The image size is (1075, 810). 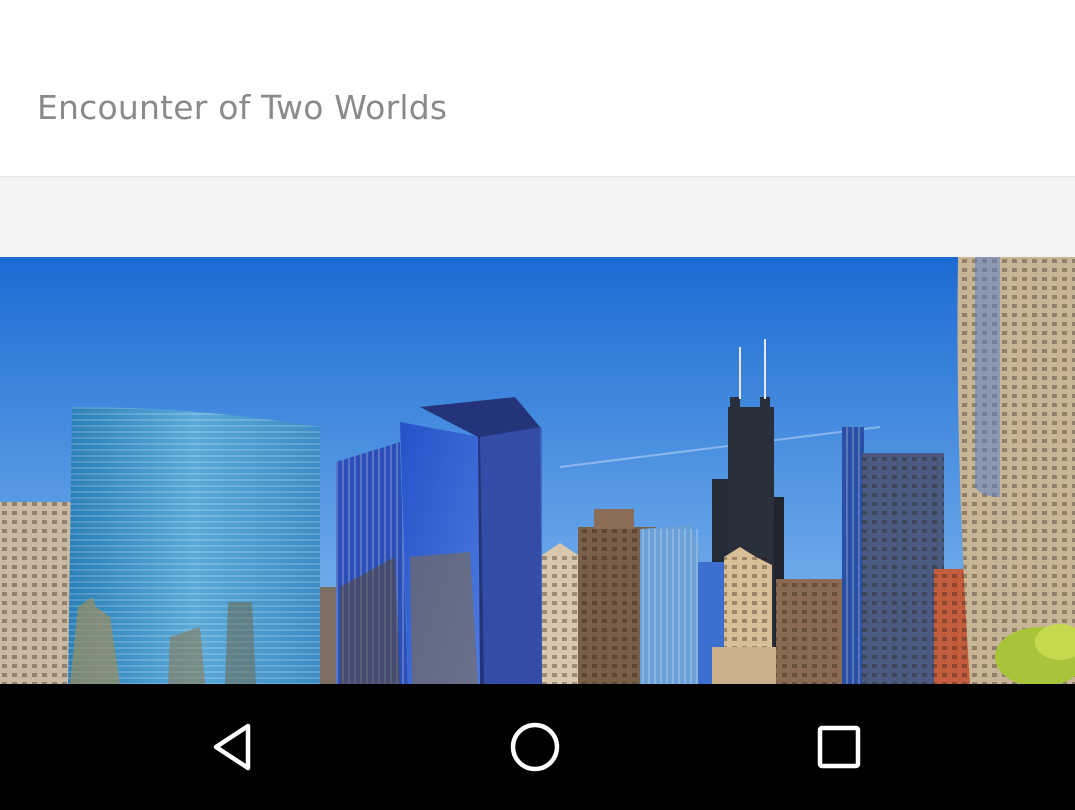 I want to click on recents-button, so click(x=839, y=747).